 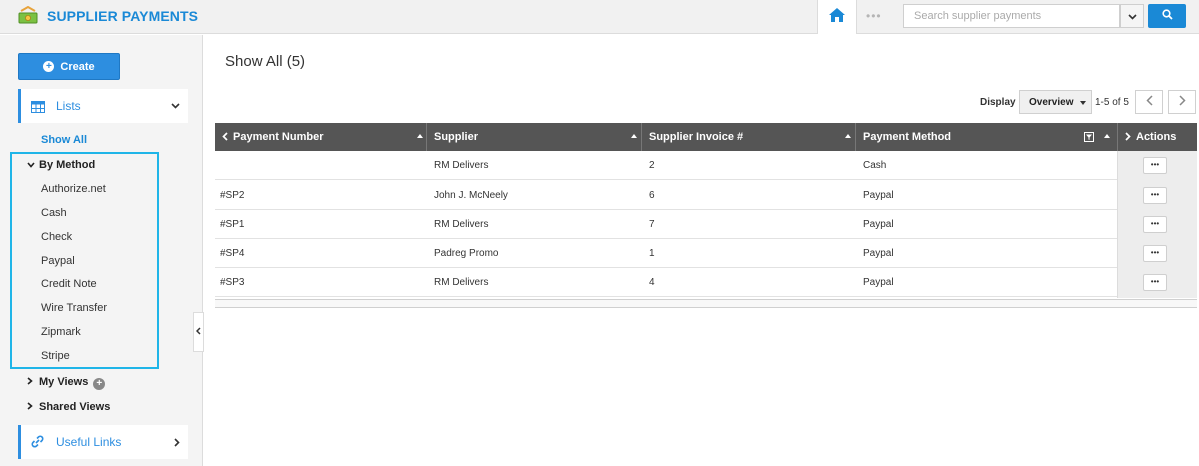 What do you see at coordinates (1011, 16) in the screenshot?
I see `search-input: Search supplier payments` at bounding box center [1011, 16].